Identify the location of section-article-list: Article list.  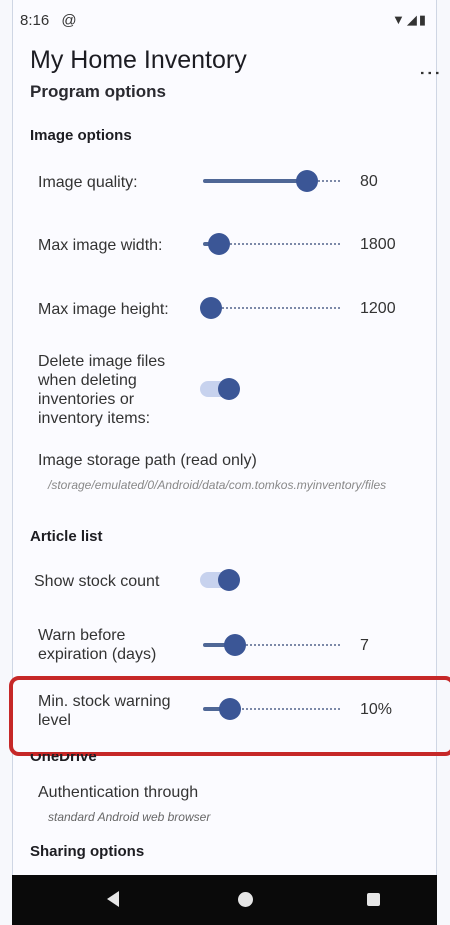
(66, 536).